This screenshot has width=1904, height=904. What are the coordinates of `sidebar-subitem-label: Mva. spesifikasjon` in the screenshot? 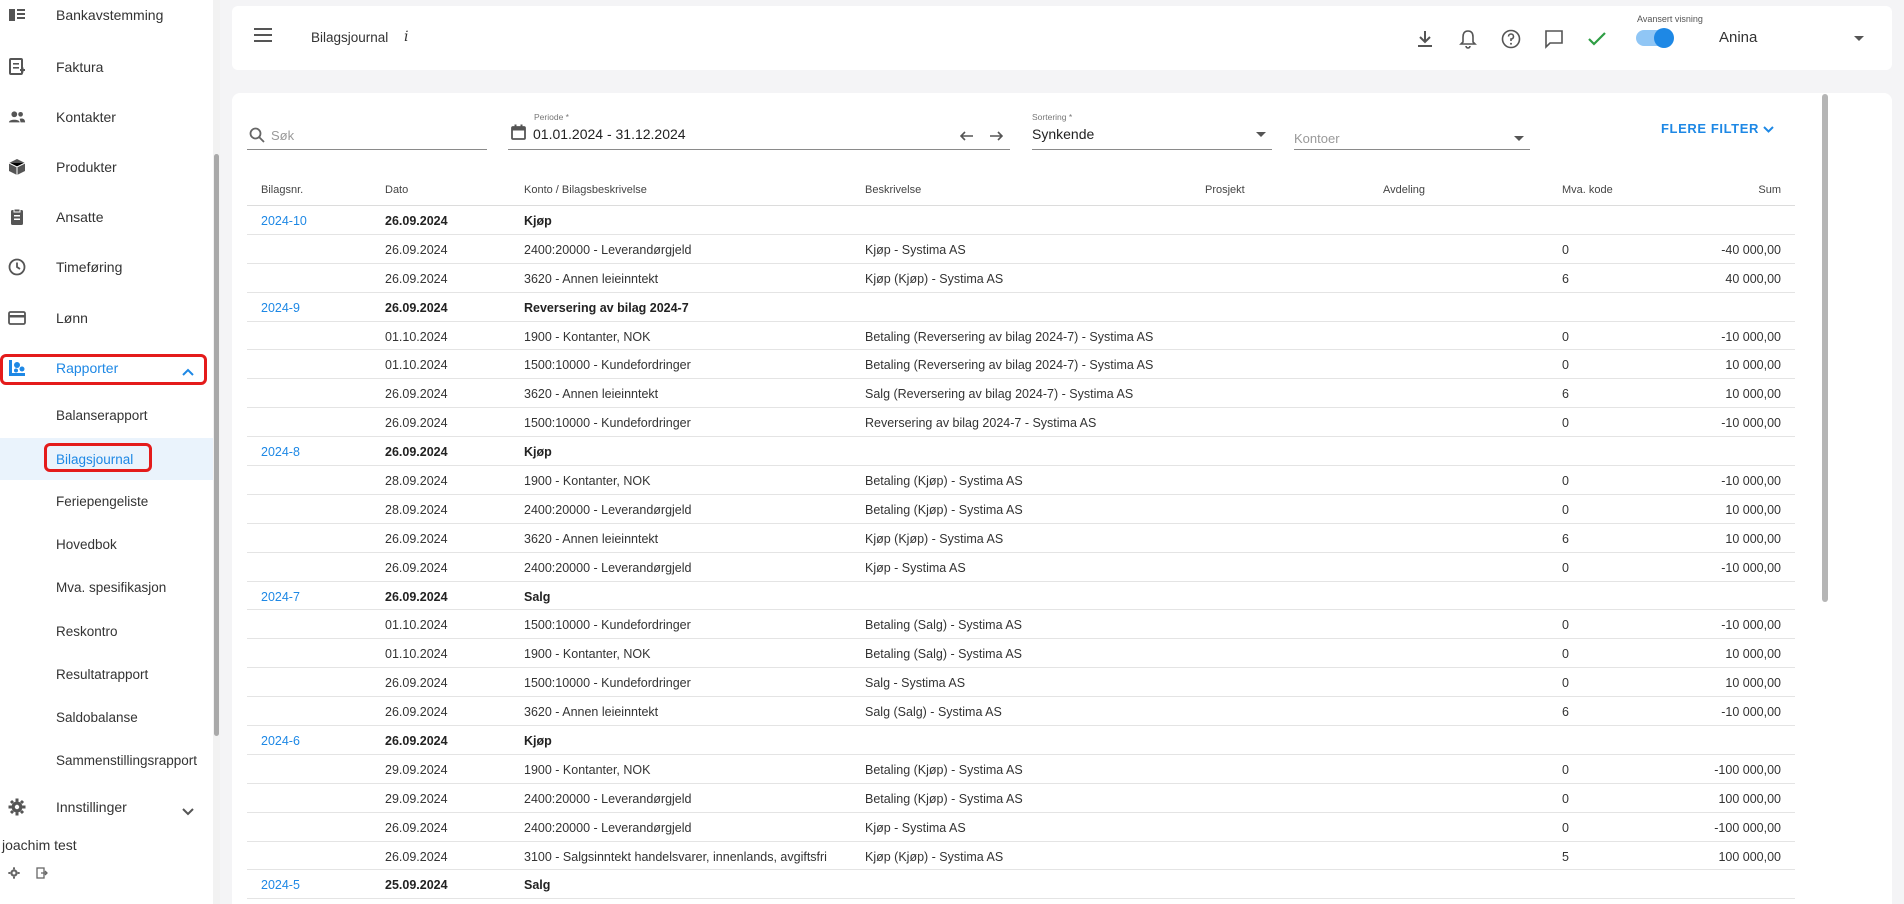 It's located at (111, 587).